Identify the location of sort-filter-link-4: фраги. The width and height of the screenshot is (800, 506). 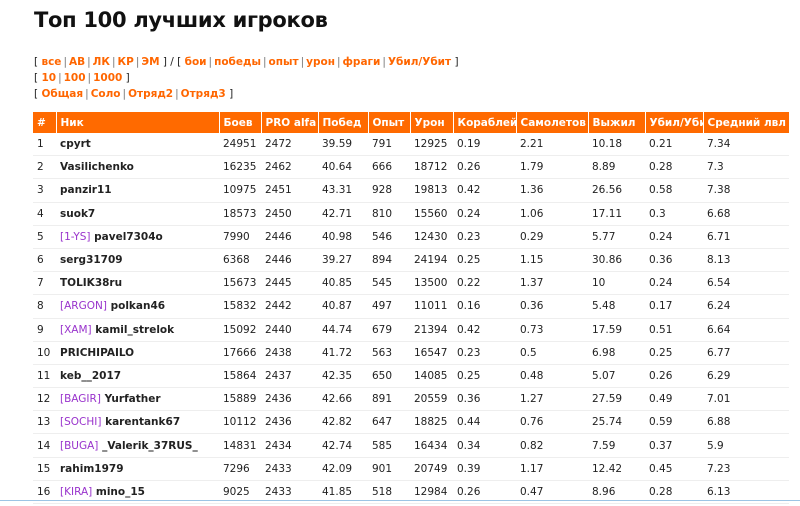
(362, 62).